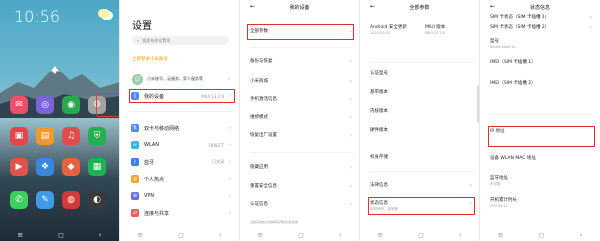 Image resolution: width=600 pixels, height=241 pixels. Describe the element at coordinates (45, 167) in the screenshot. I see `app-icon: ❖` at that location.